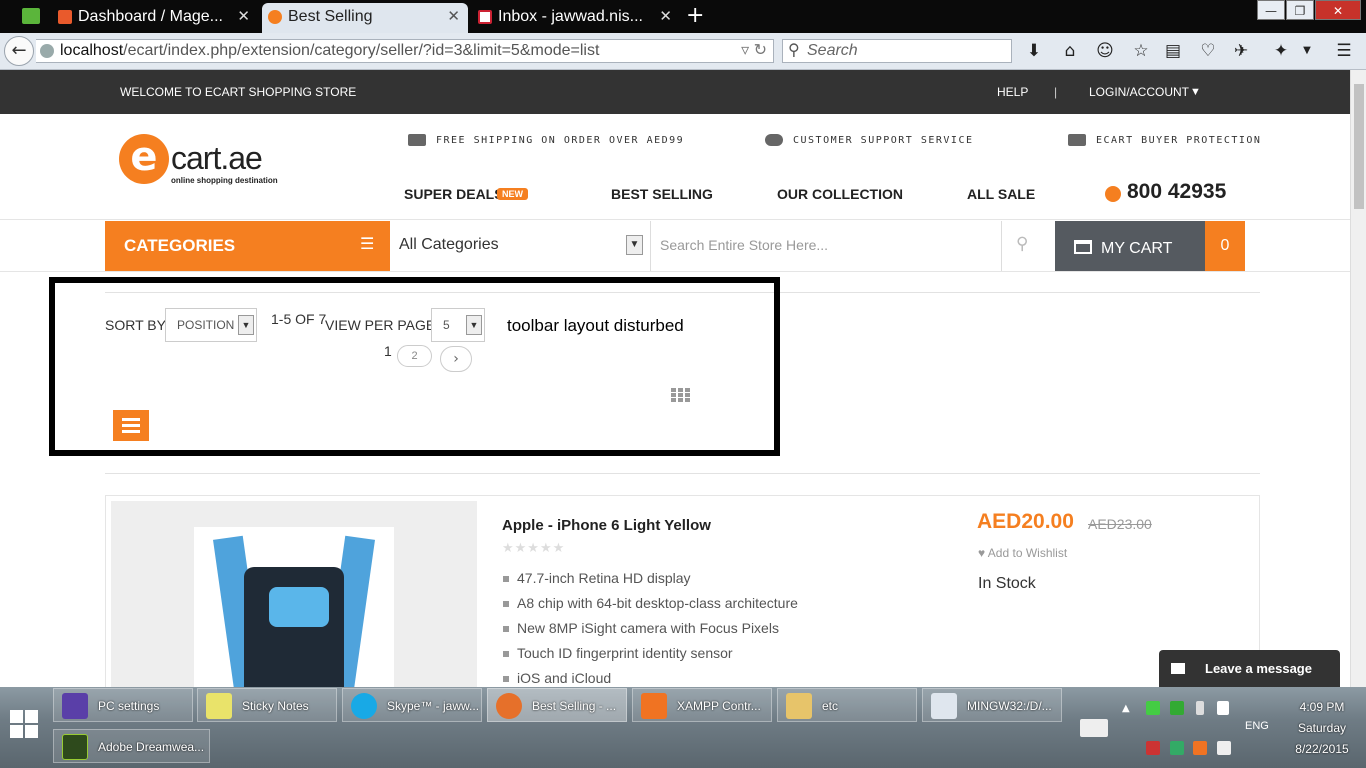 This screenshot has height=768, width=1366. Describe the element at coordinates (1322, 707) in the screenshot. I see `clock-time: 4:09 PM` at that location.